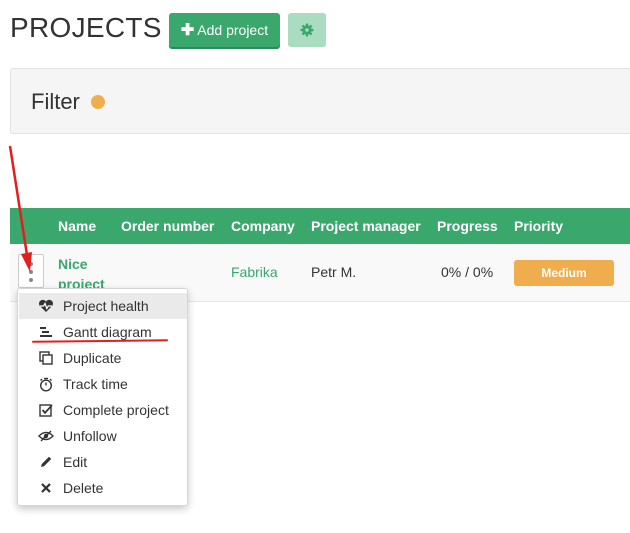 This screenshot has height=533, width=630. I want to click on menu-item-label: Project health, so click(106, 306).